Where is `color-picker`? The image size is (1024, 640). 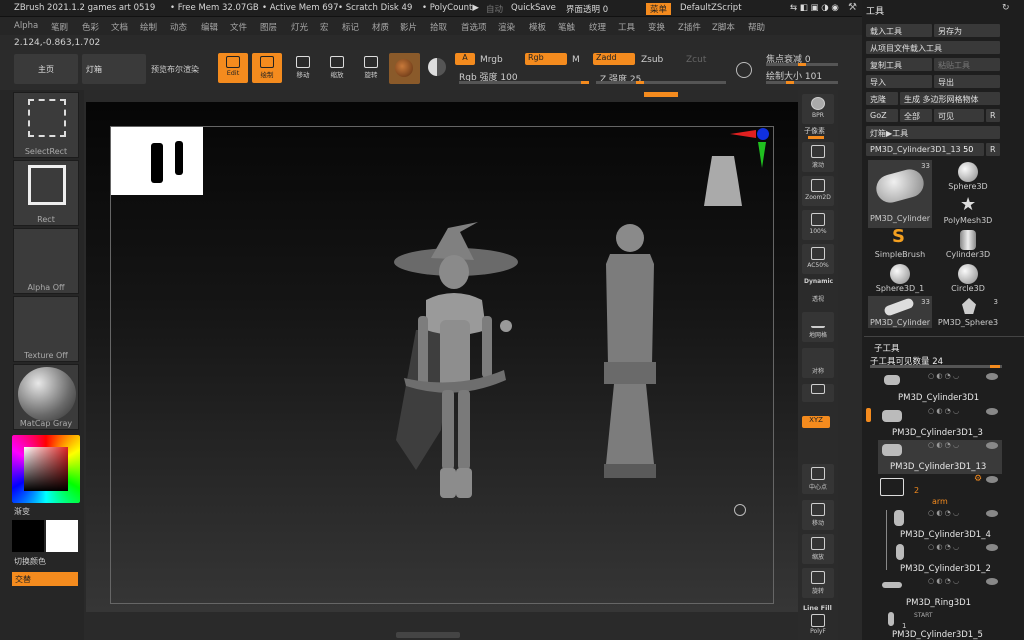 color-picker is located at coordinates (46, 469).